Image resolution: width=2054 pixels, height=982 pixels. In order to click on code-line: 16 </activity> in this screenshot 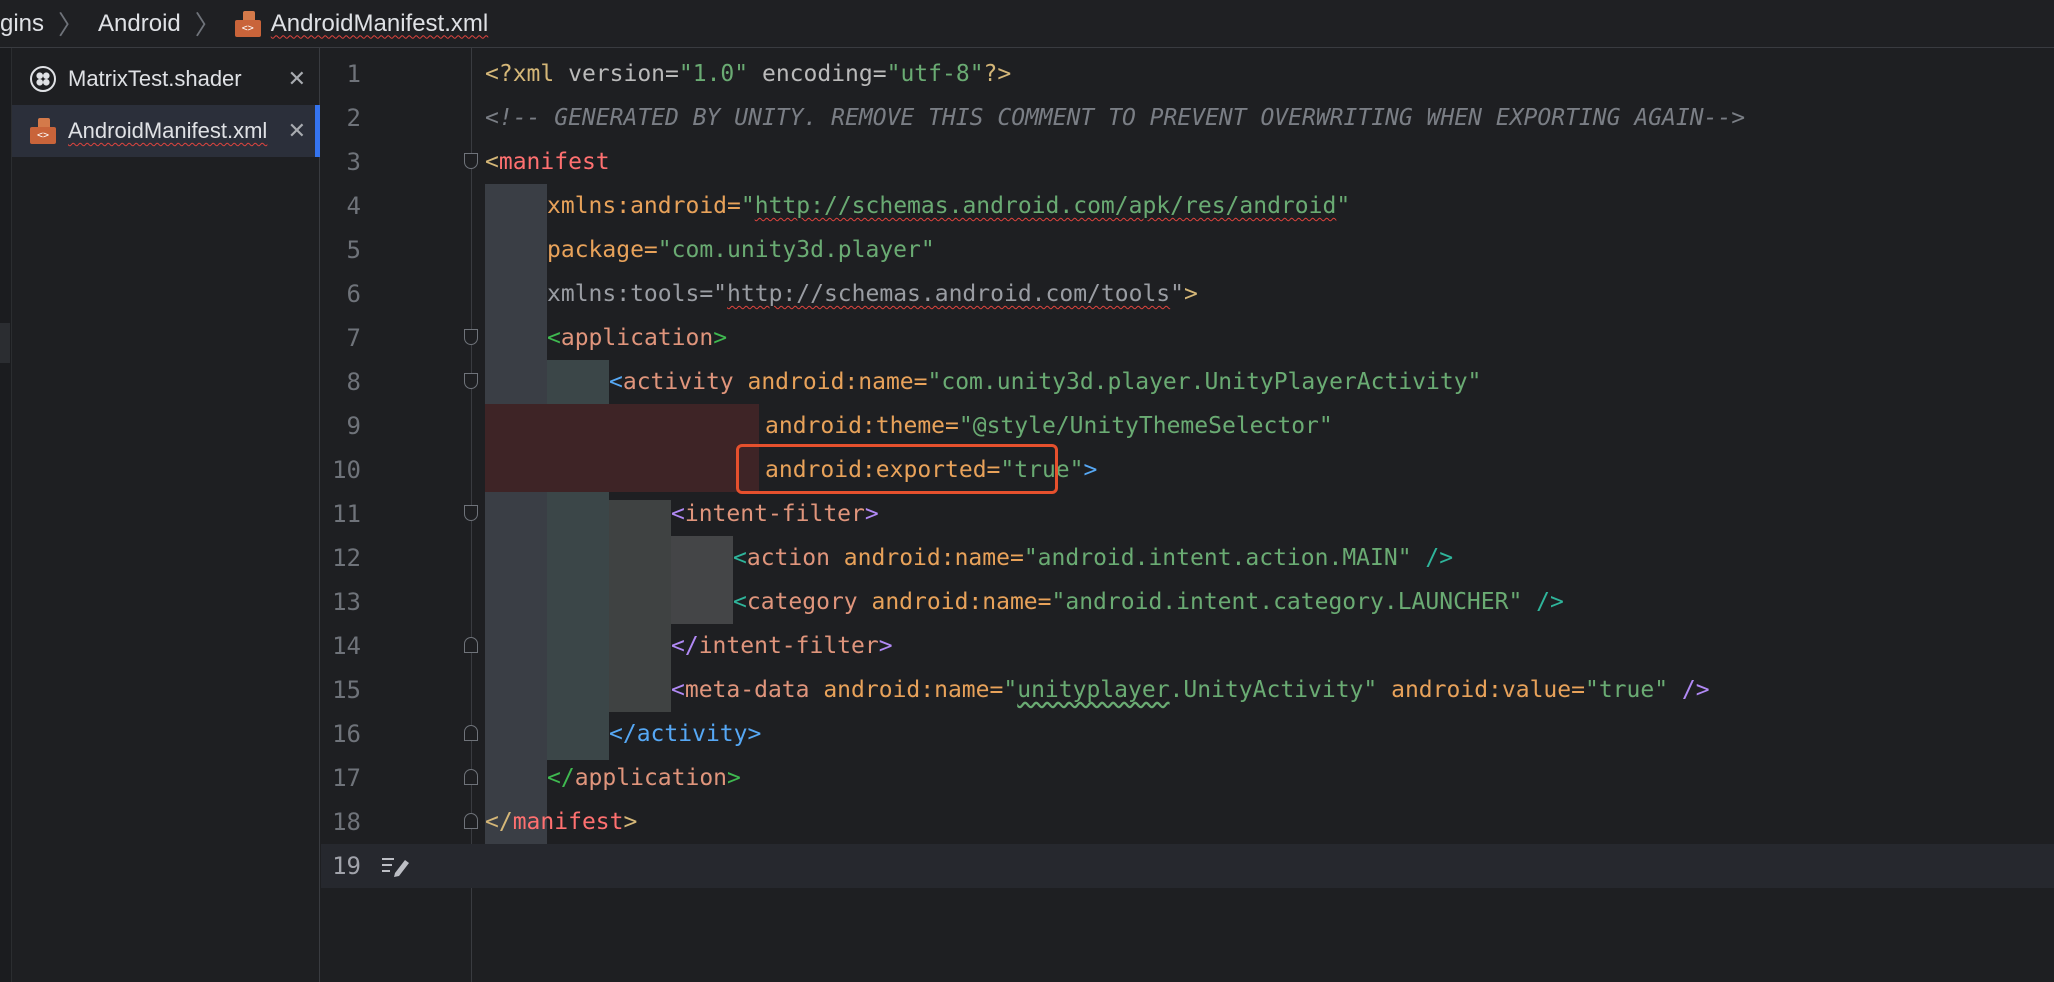, I will do `click(1187, 734)`.